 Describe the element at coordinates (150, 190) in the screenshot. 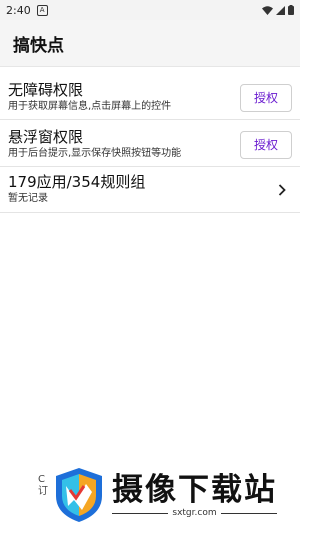

I see `rules-row: 179应用/354规则组 暂无记录` at that location.